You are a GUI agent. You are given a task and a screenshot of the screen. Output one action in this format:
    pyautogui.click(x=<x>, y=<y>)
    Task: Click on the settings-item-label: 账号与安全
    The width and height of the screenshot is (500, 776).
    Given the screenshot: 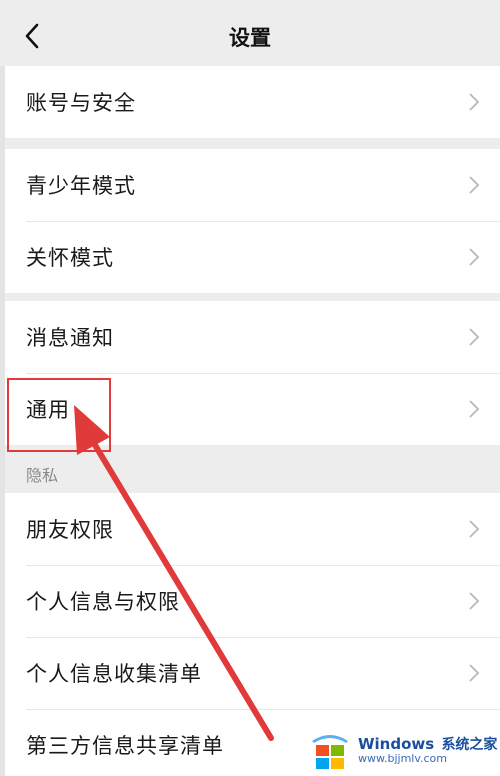 What is the action you would take?
    pyautogui.click(x=81, y=103)
    